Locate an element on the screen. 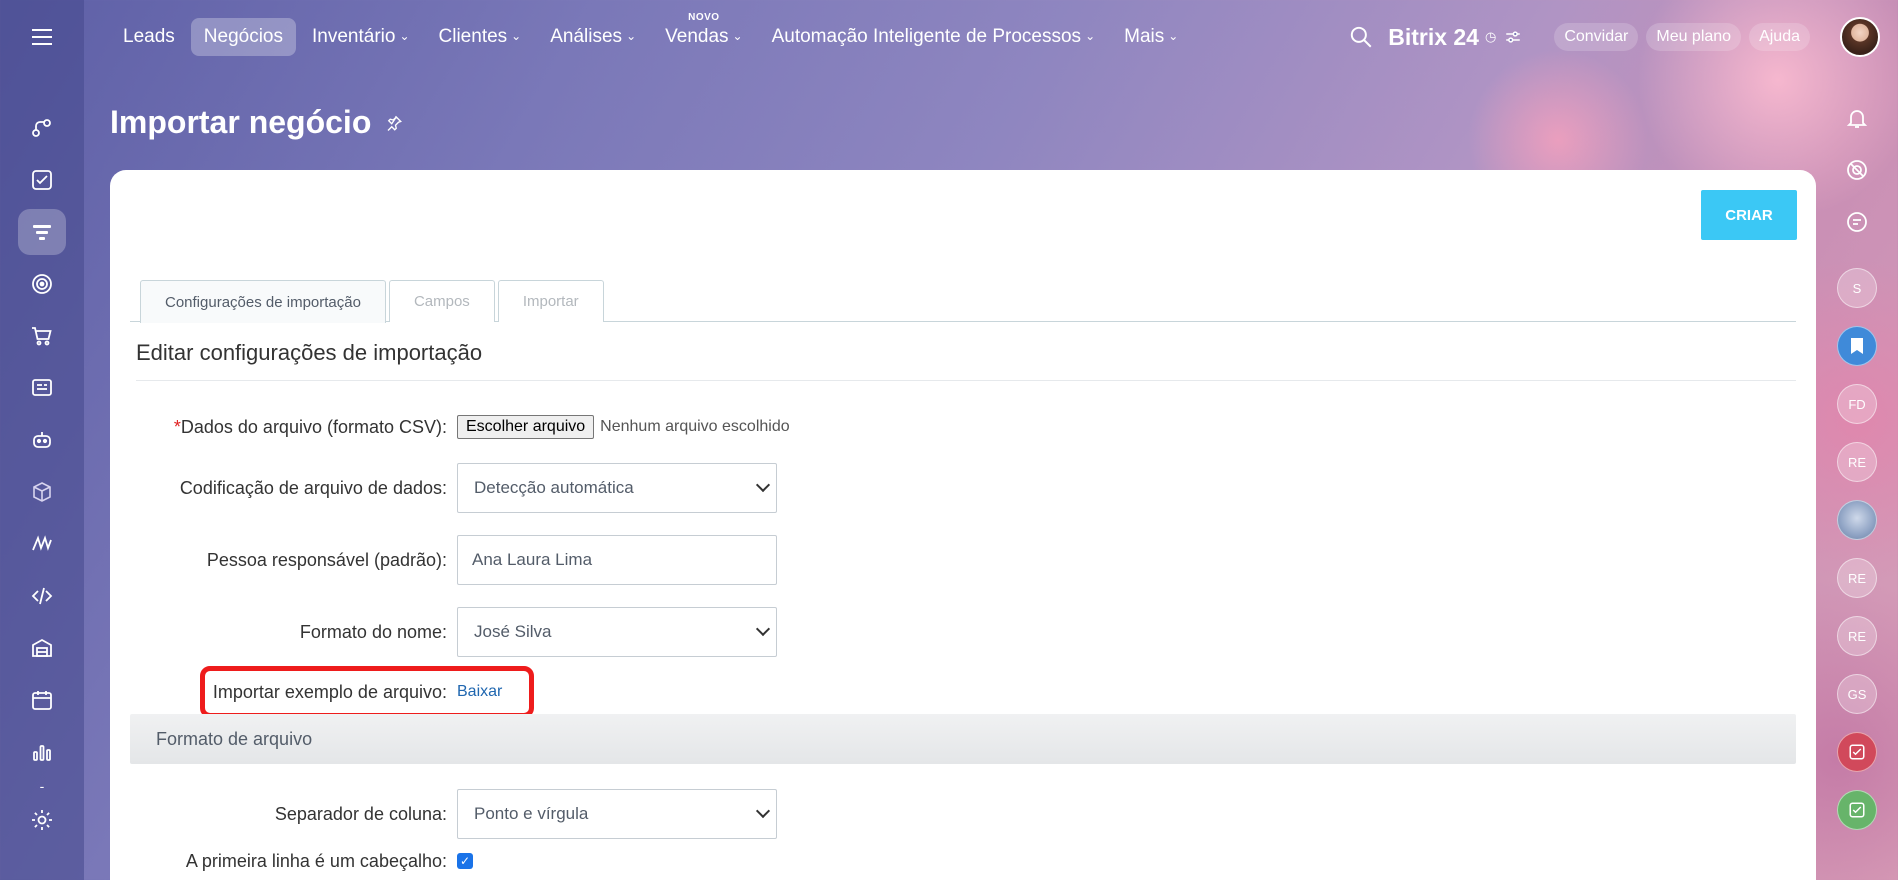  page-title: Importar negócio is located at coordinates (256, 122).